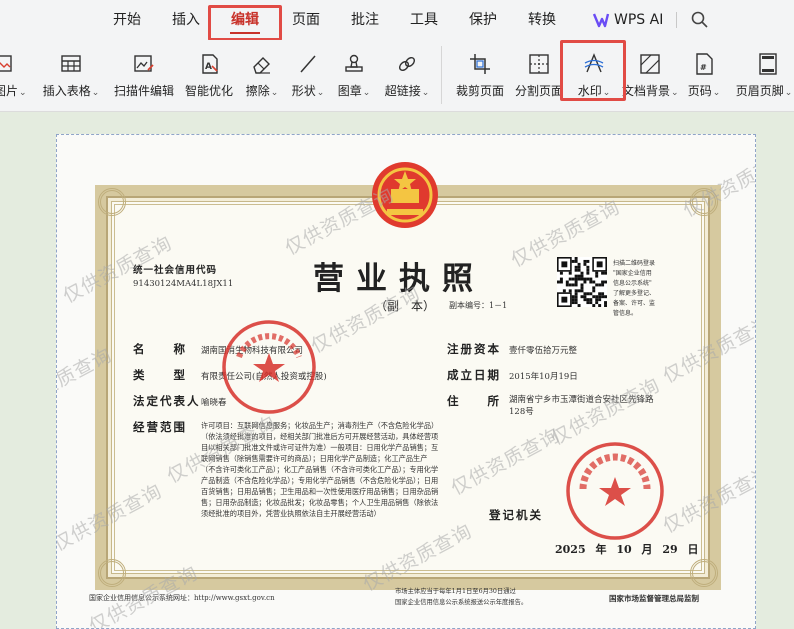  I want to click on field-type-label: 类 型, so click(160, 375).